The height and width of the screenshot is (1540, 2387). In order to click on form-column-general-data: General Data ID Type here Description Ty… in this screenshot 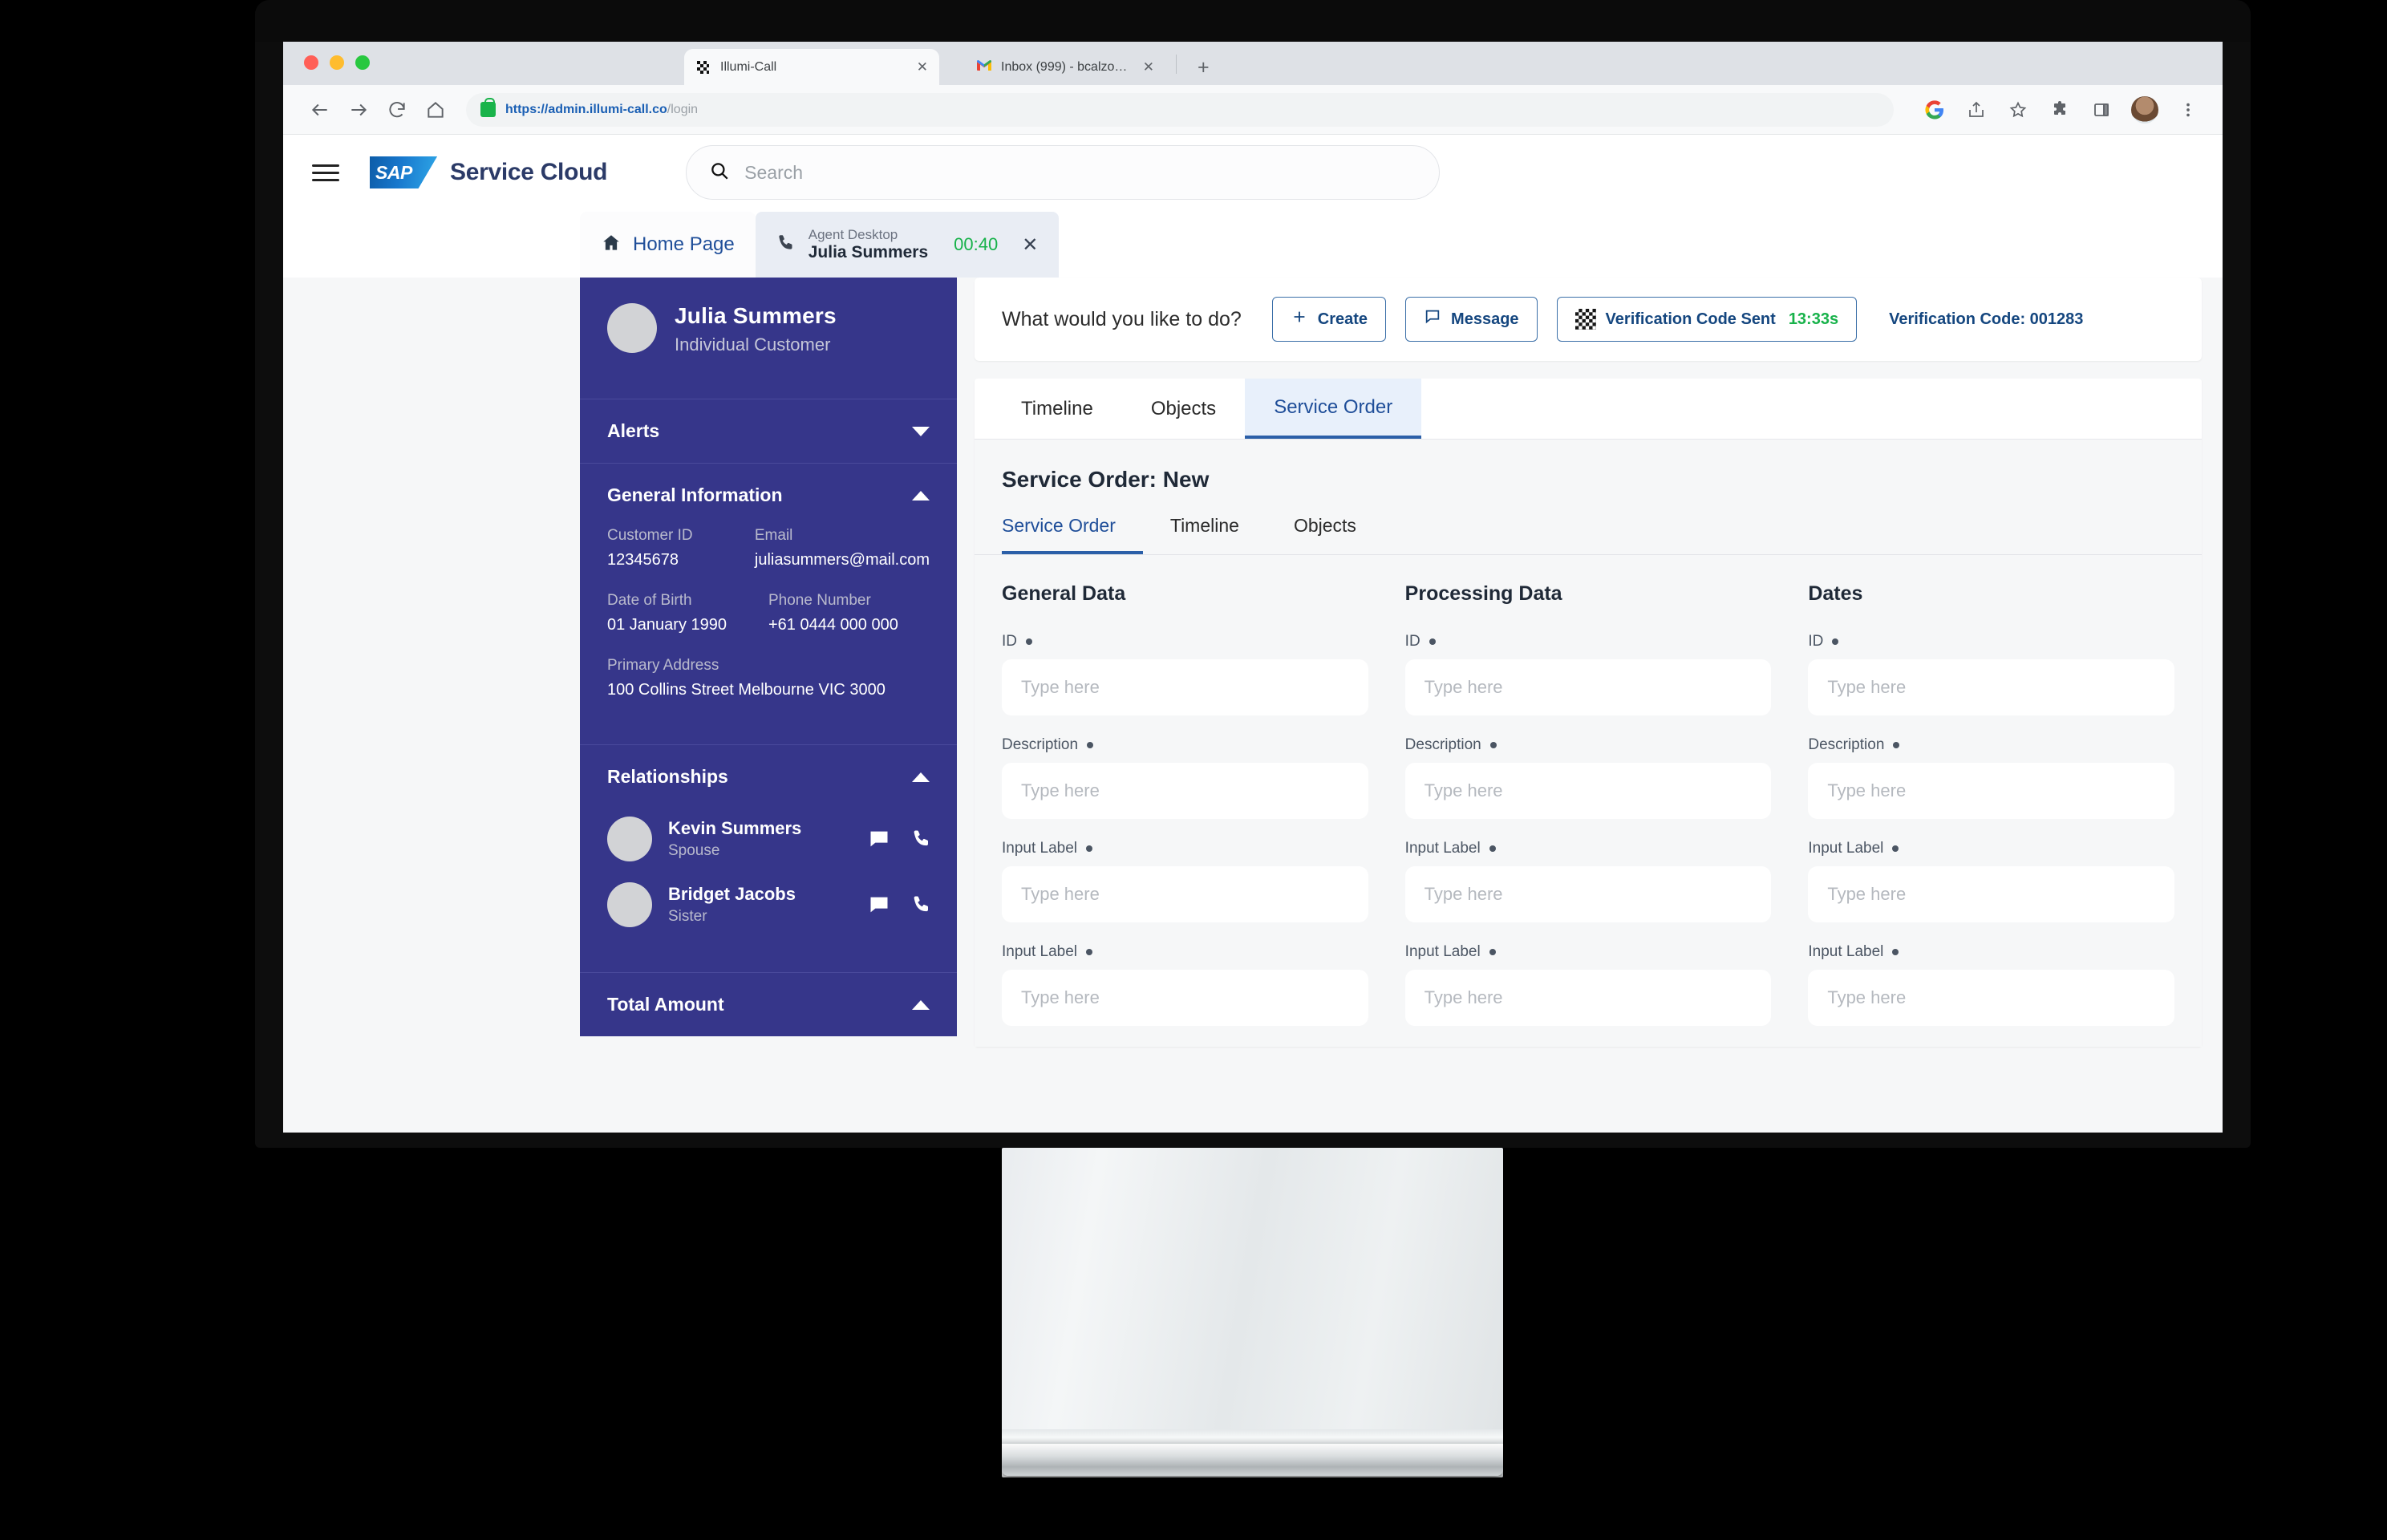, I will do `click(1185, 814)`.